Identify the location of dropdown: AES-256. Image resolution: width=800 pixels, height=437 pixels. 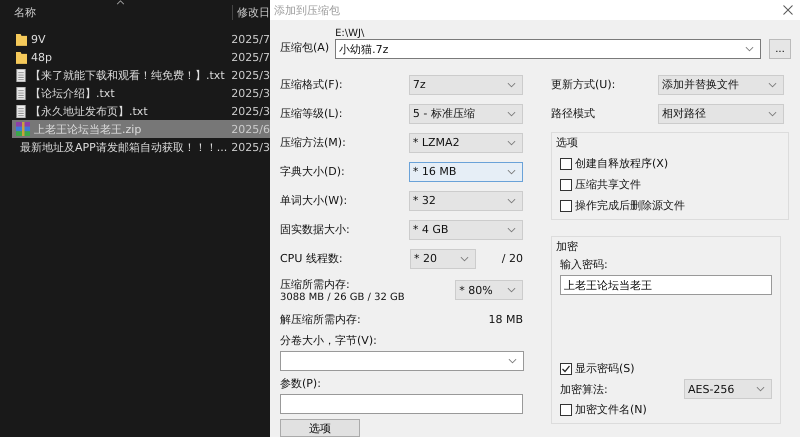
(728, 389).